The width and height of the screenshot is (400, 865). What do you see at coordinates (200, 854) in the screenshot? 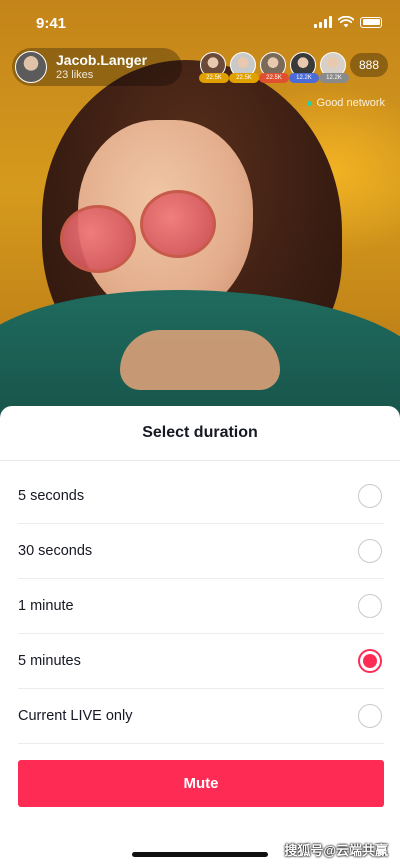
I see `home-indicator` at bounding box center [200, 854].